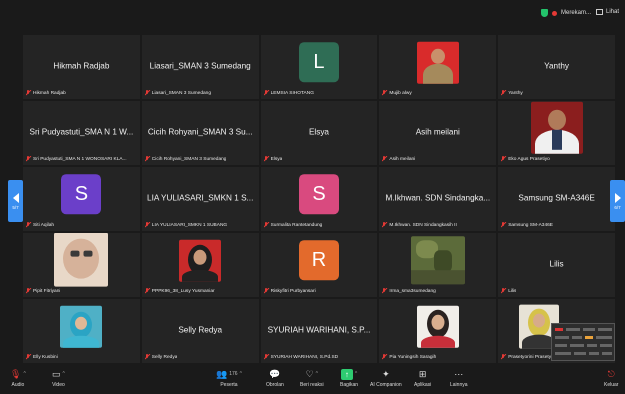  I want to click on participant-tile: Mujib alwy, so click(438, 67).